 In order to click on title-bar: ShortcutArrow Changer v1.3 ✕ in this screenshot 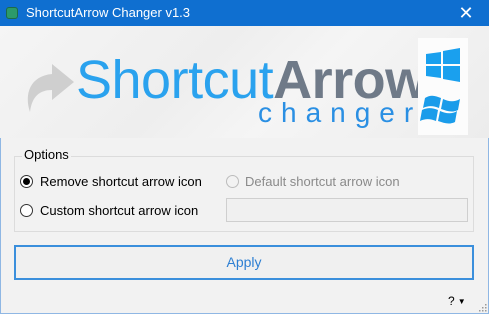, I will do `click(244, 13)`.